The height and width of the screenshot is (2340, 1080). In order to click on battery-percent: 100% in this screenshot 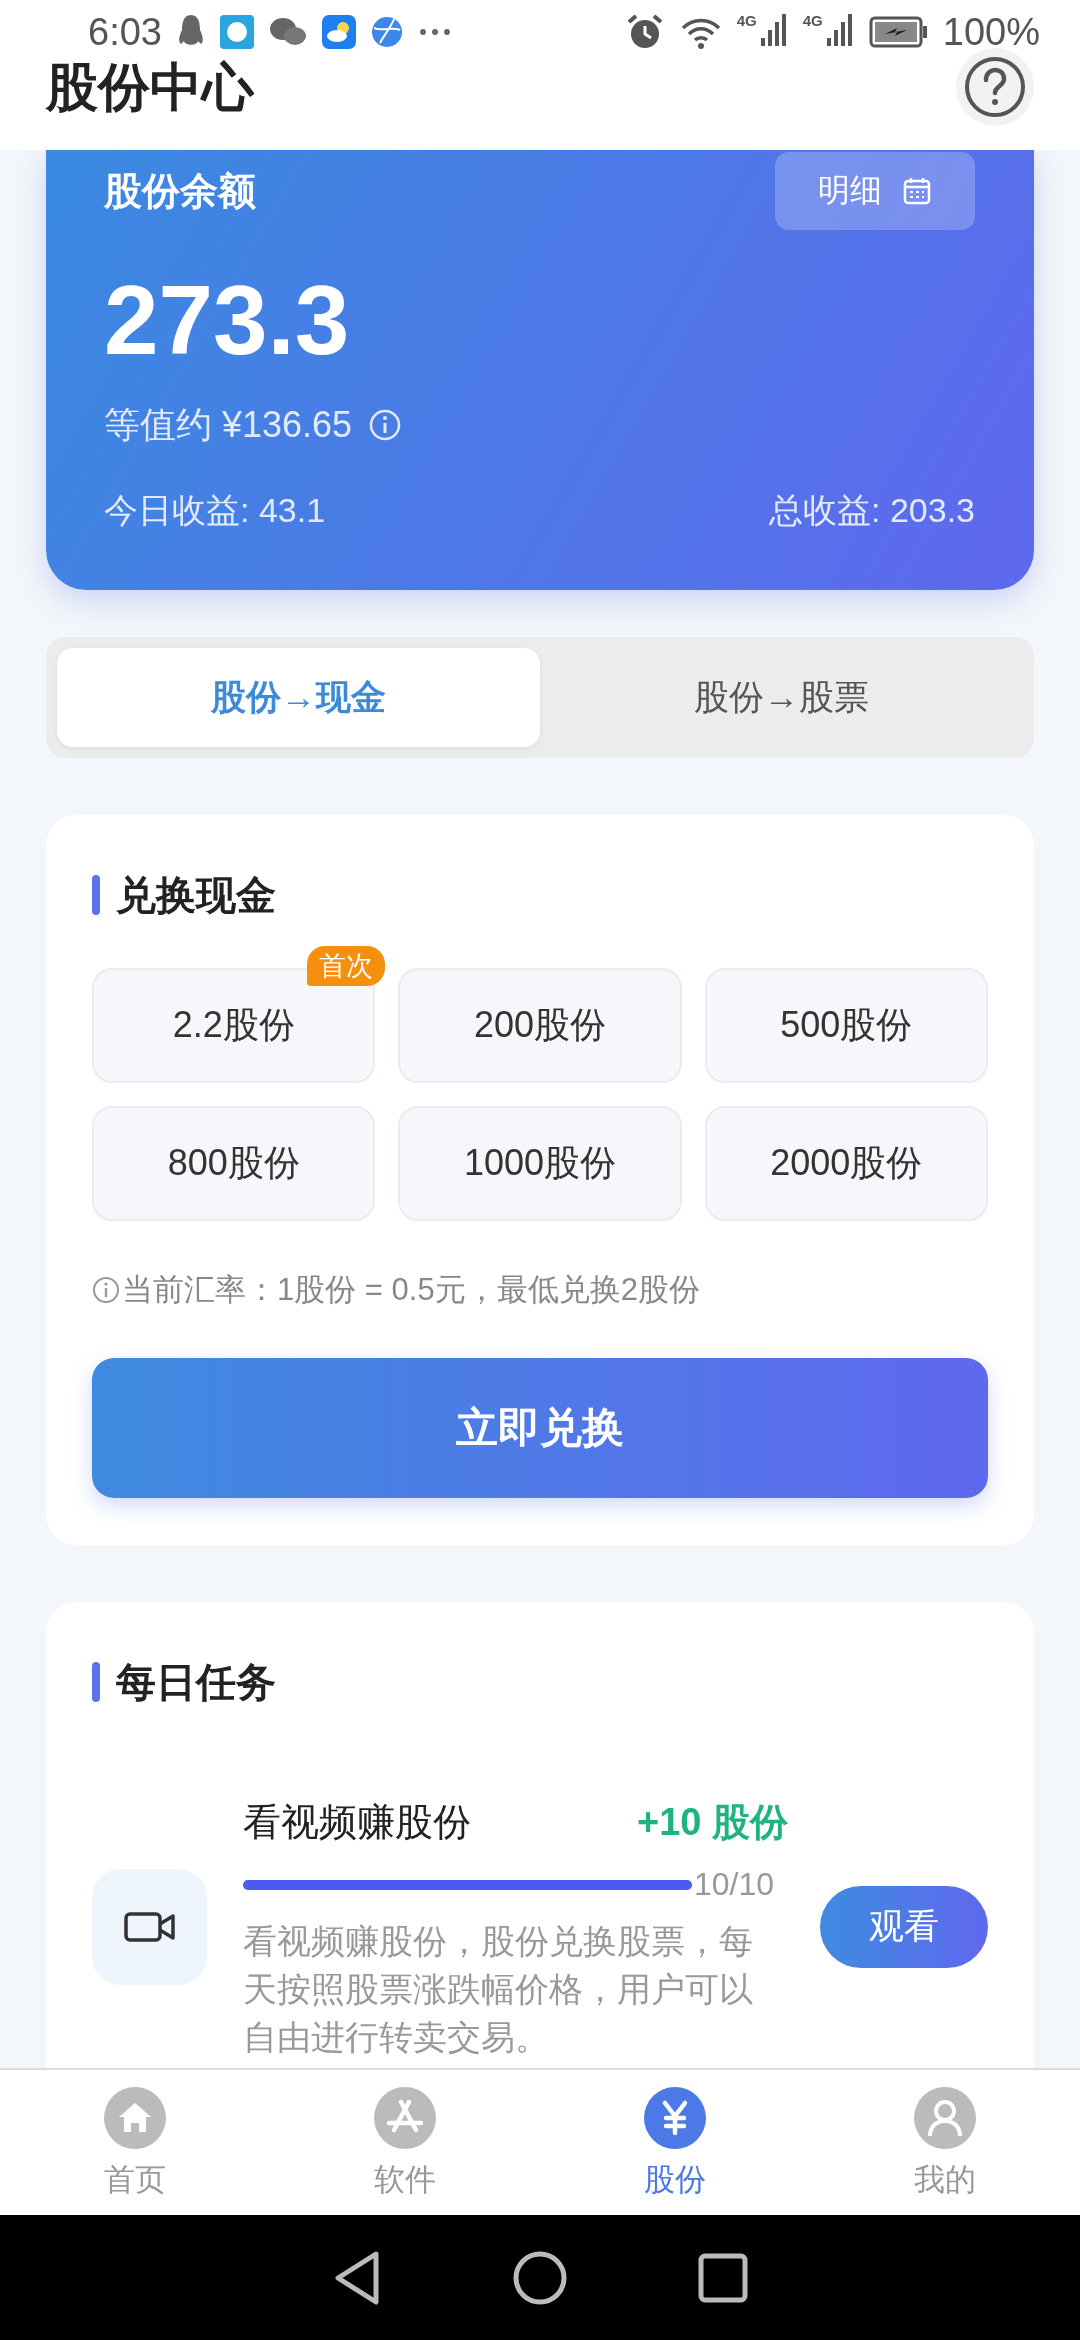, I will do `click(991, 32)`.